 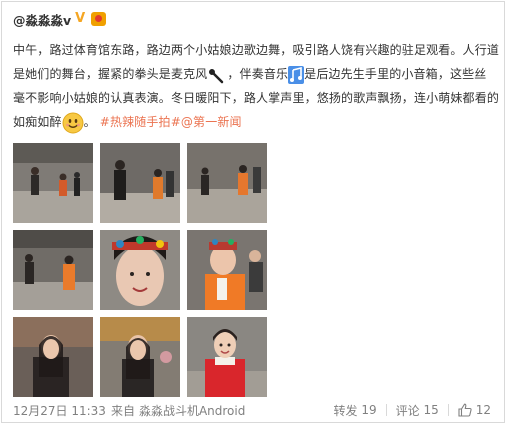 What do you see at coordinates (42, 19) in the screenshot?
I see `username-link: @淼淼淼v` at bounding box center [42, 19].